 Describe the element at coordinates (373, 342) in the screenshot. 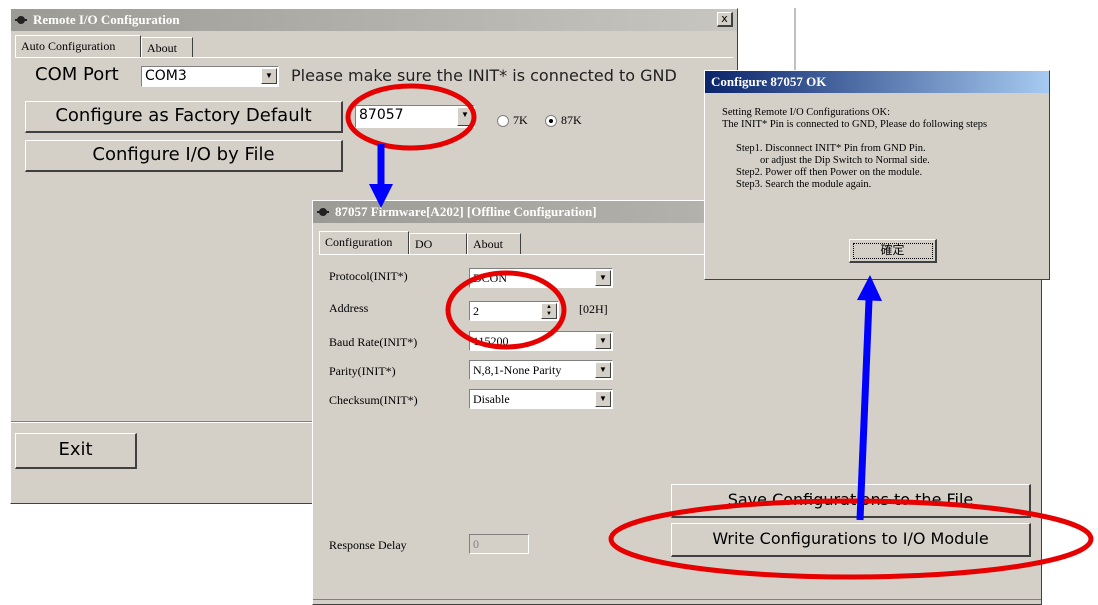

I see `baud-rate-label: Baud Rate(INIT*)` at that location.